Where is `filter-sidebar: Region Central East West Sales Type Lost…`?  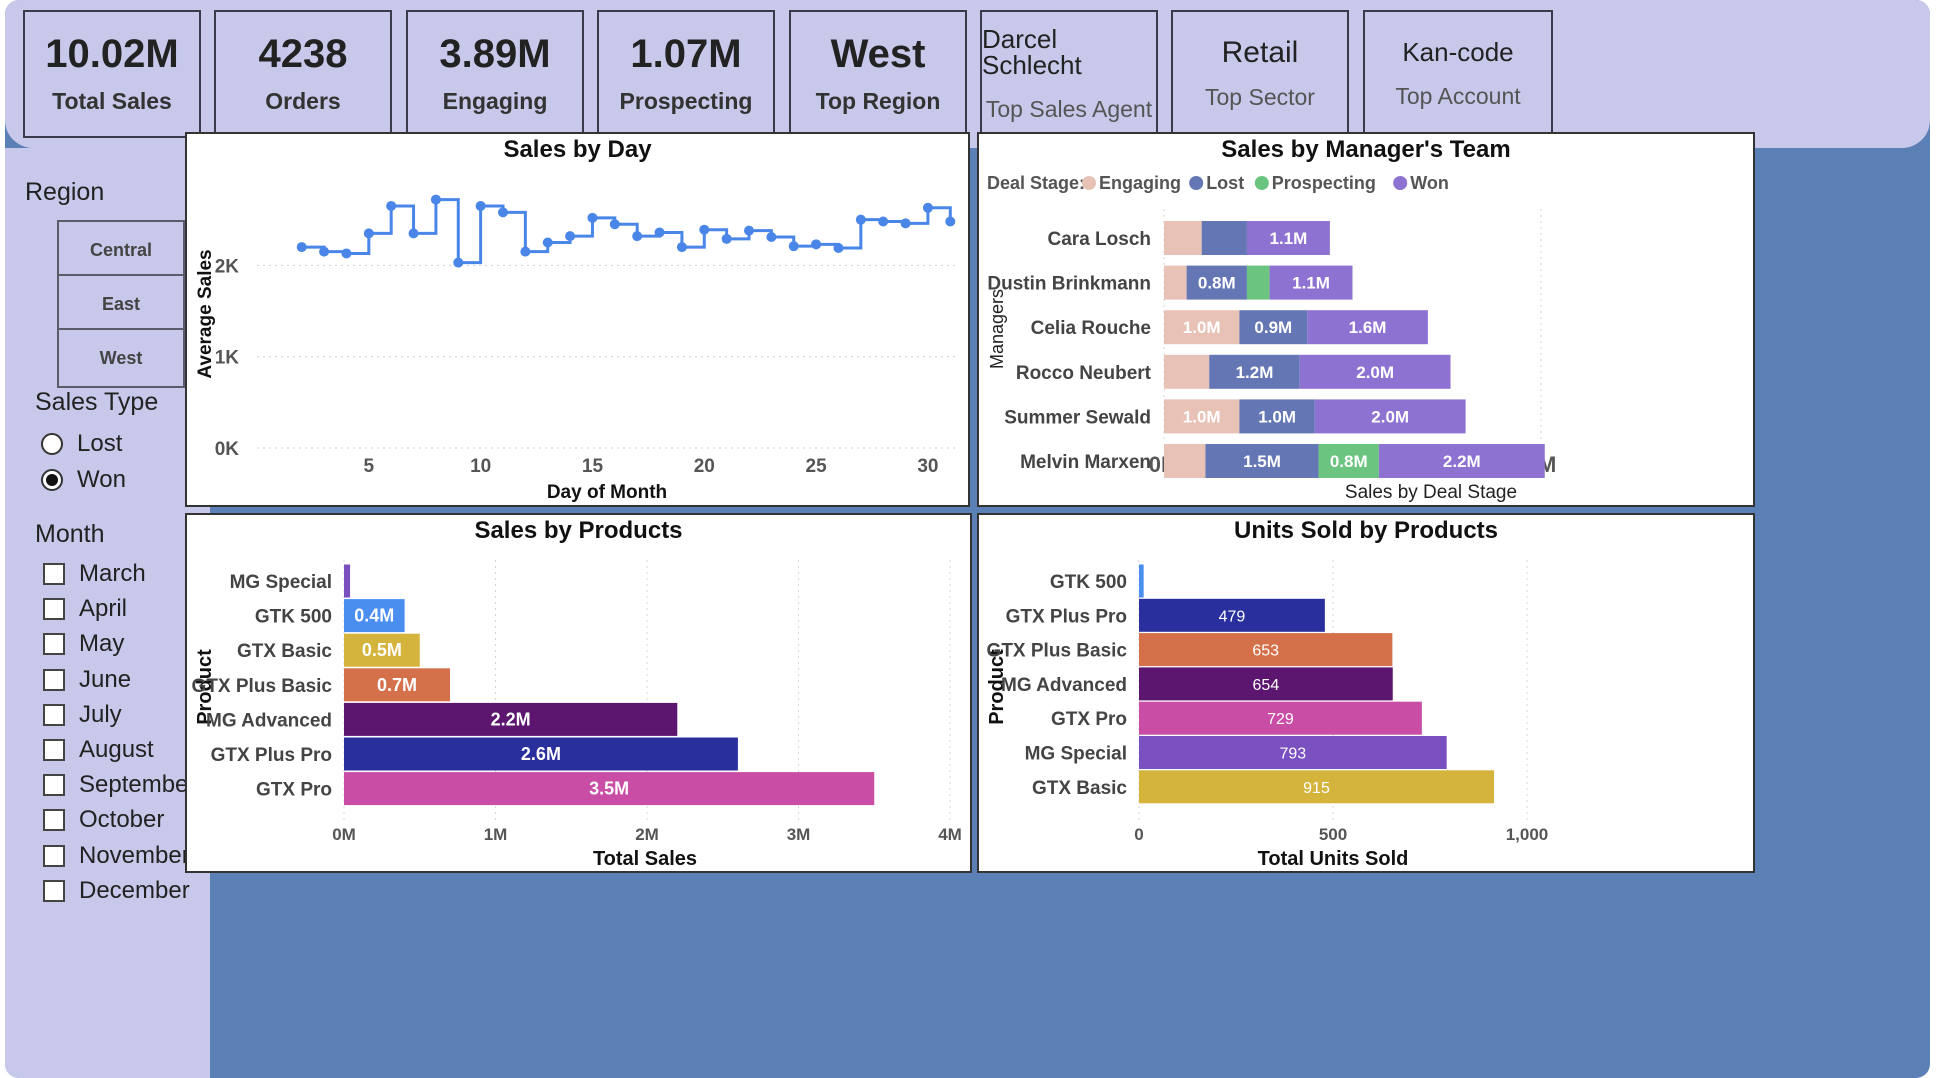 filter-sidebar: Region Central East West Sales Type Lost… is located at coordinates (107, 613).